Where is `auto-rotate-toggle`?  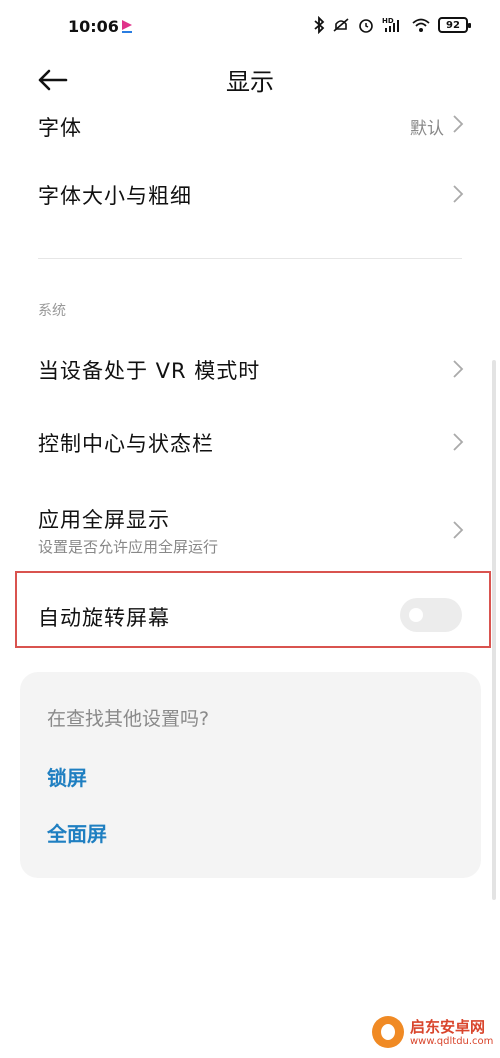 auto-rotate-toggle is located at coordinates (431, 615).